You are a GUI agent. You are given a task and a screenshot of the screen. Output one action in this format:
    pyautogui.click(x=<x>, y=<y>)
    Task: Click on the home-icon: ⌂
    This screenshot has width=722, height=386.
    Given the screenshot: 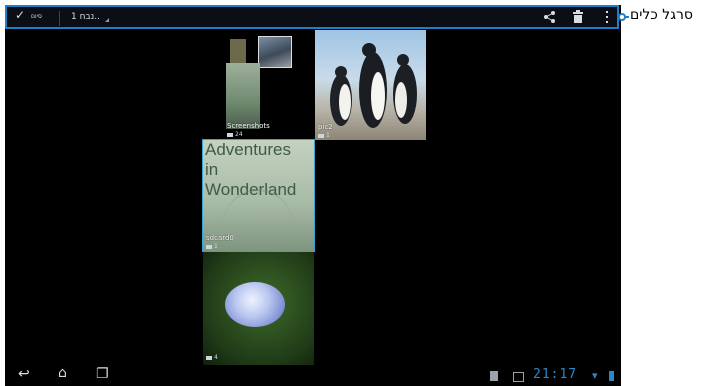 What is the action you would take?
    pyautogui.click(x=62, y=373)
    